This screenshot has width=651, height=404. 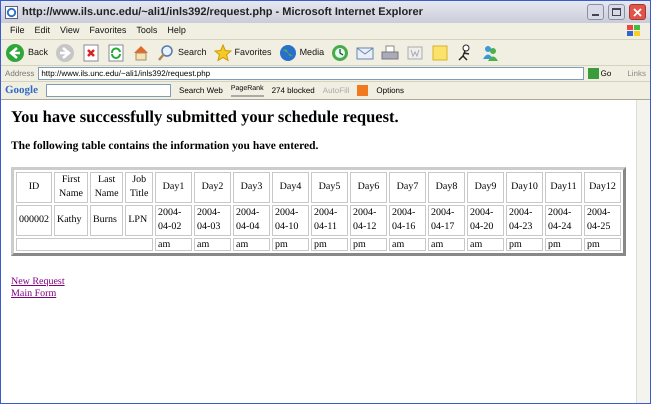 I want to click on document-icon, so click(x=415, y=53).